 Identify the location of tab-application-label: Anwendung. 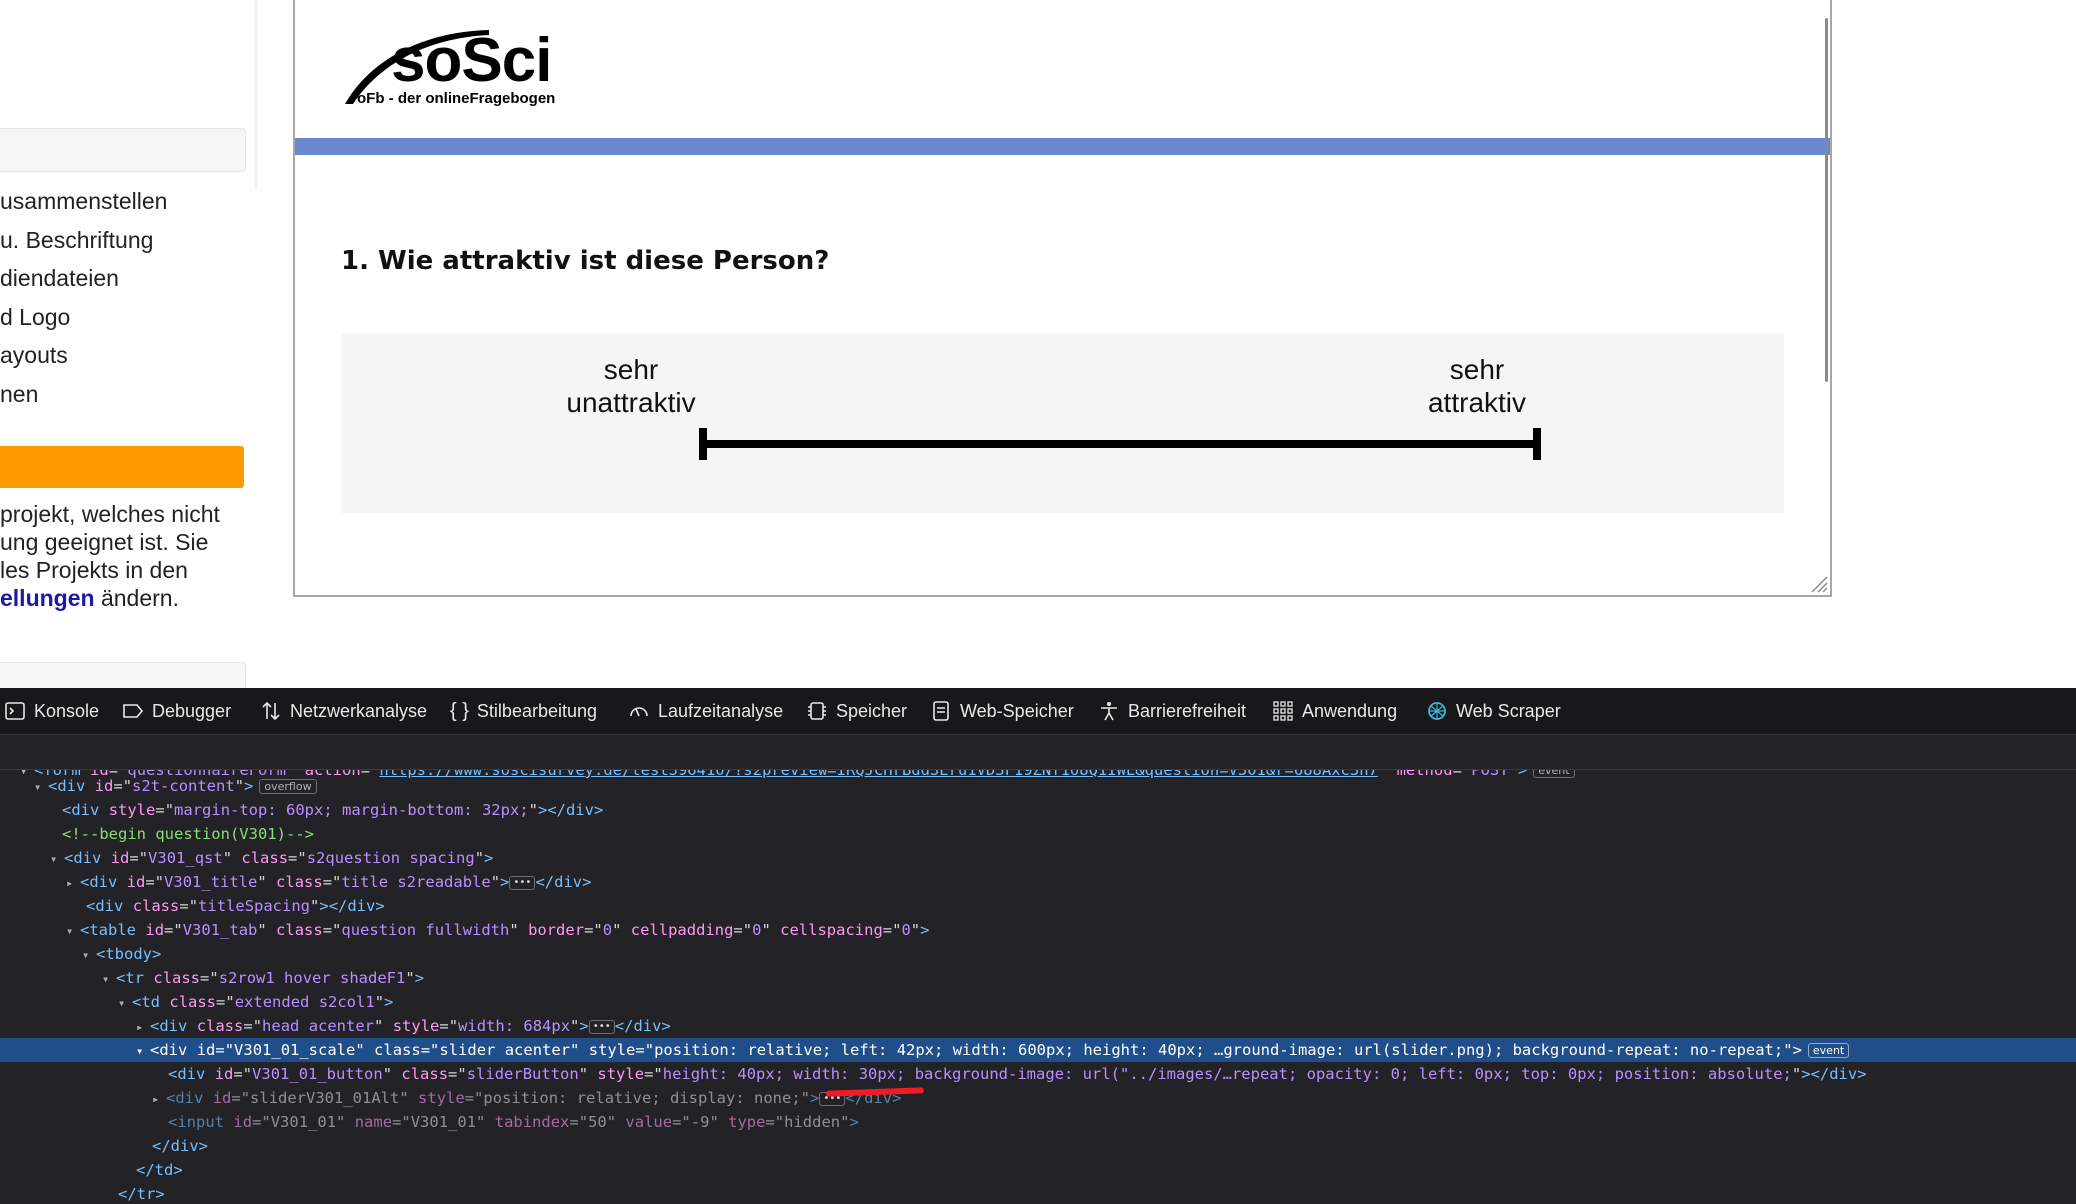
(1350, 710).